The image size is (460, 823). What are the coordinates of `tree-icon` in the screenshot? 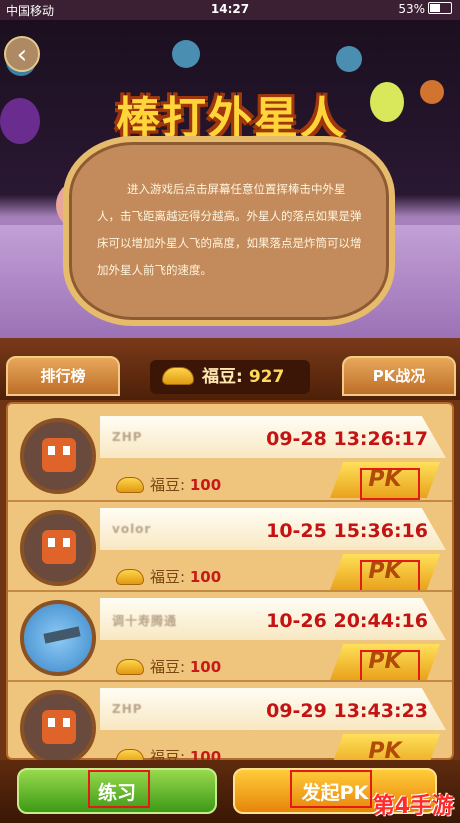 It's located at (20, 121).